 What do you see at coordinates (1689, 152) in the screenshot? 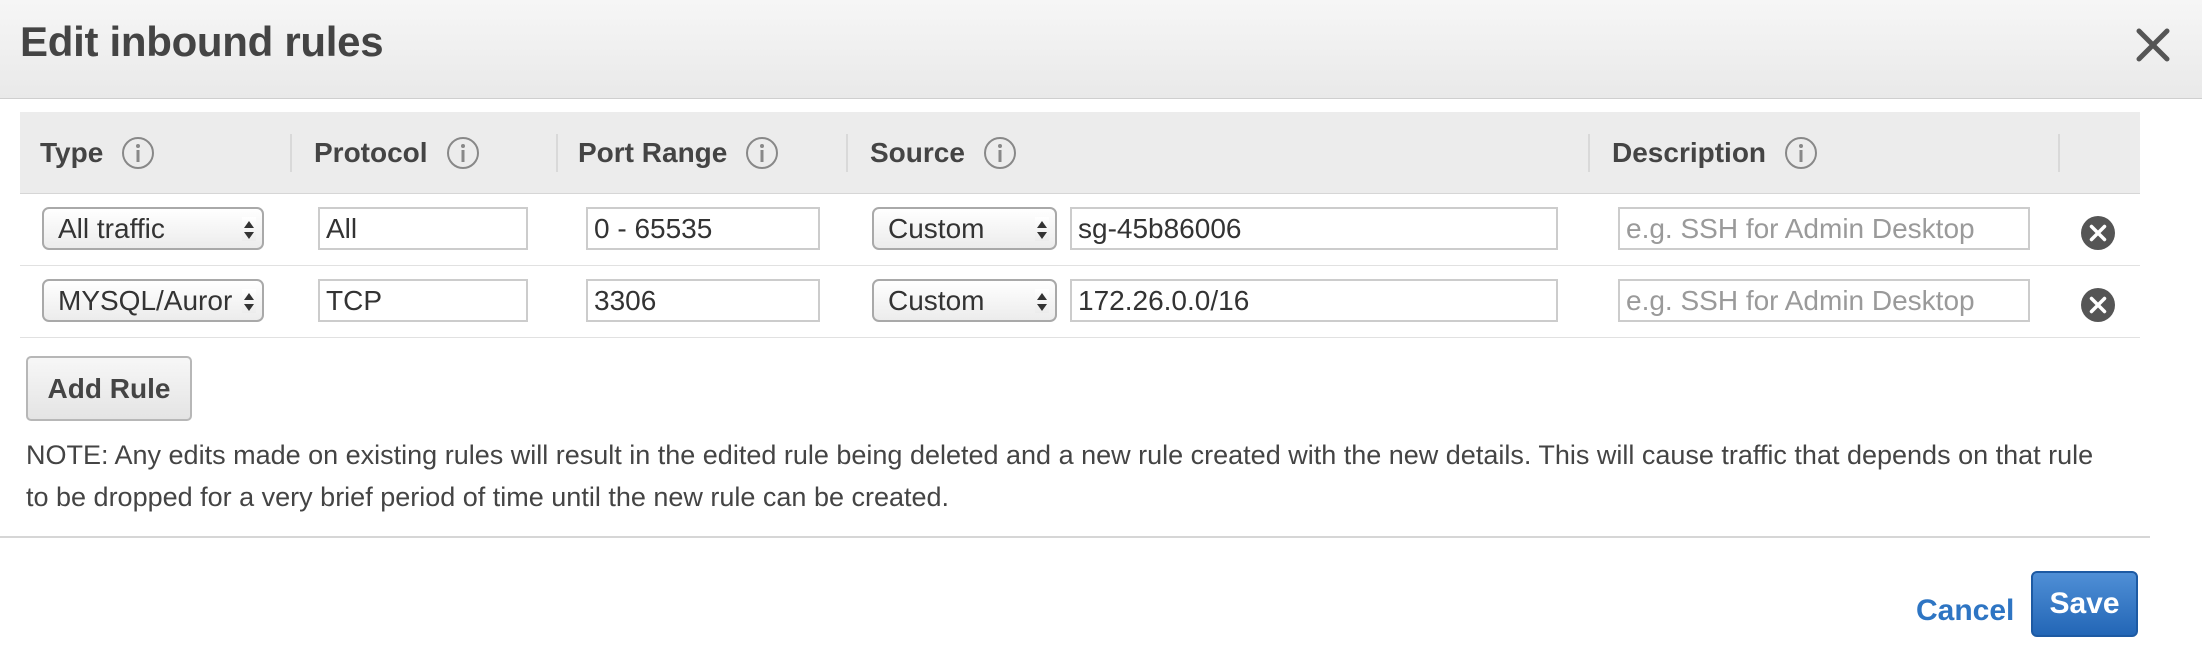
I see `column-label-description: Description` at bounding box center [1689, 152].